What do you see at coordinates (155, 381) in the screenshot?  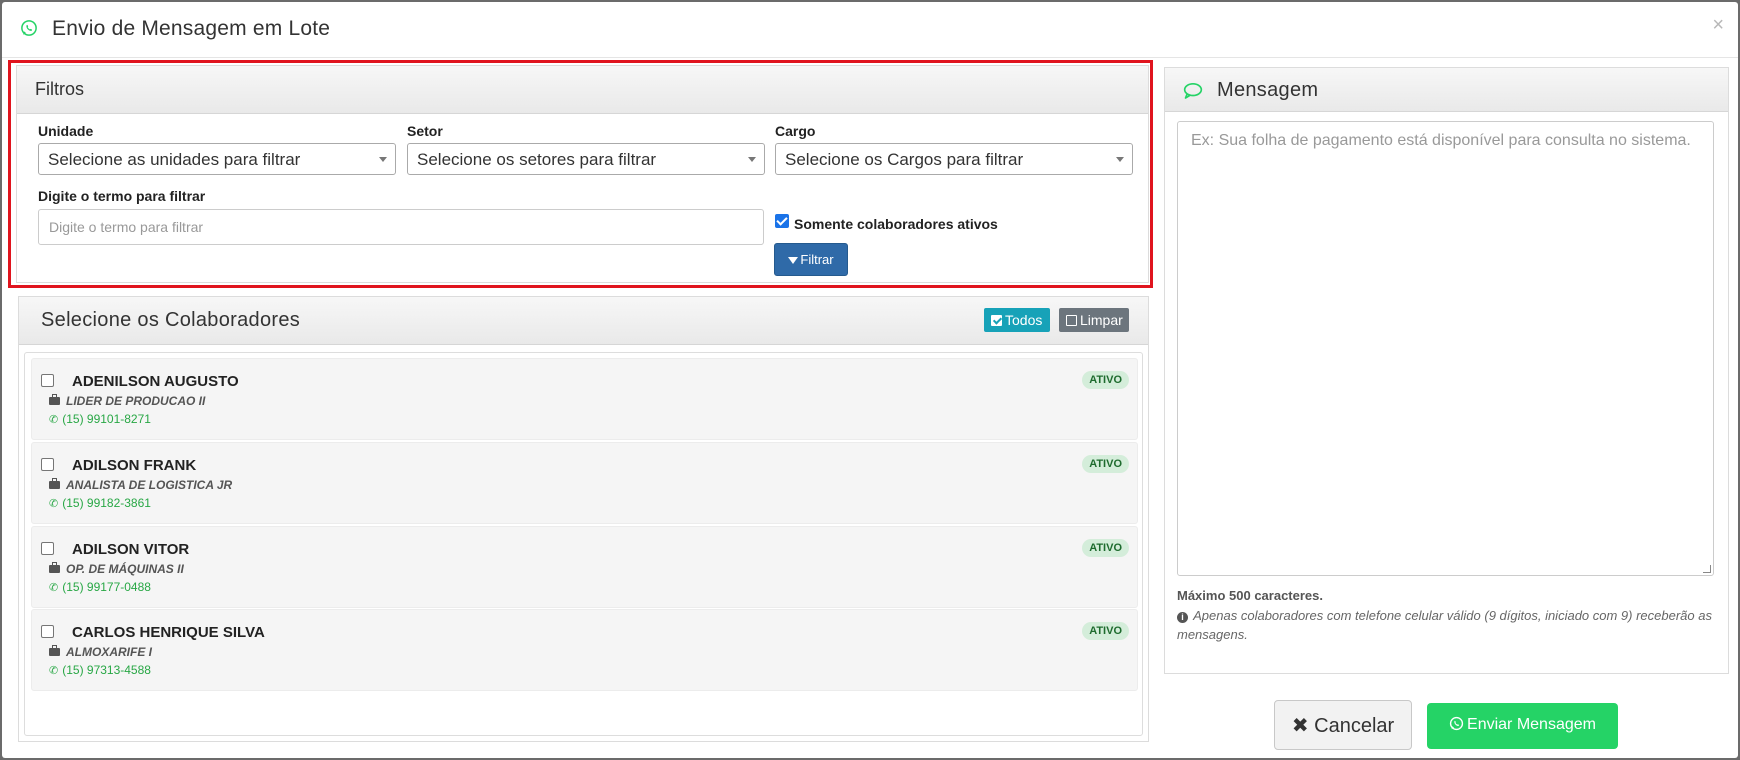 I see `collaborator-name: ADENILSON AUGUSTO` at bounding box center [155, 381].